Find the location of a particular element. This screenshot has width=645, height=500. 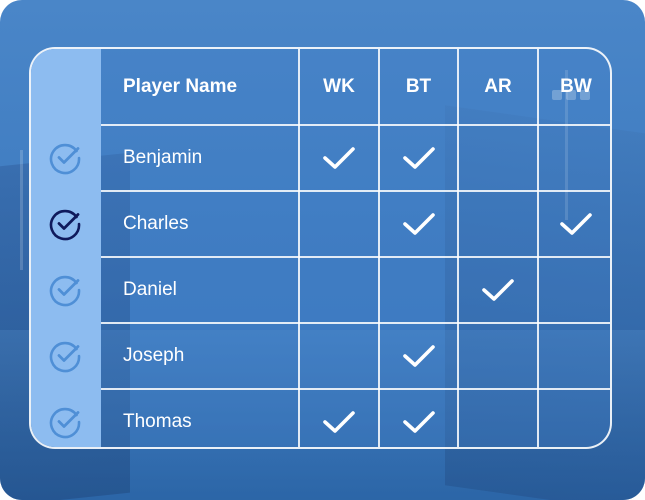

column-header-ar: AR is located at coordinates (498, 86).